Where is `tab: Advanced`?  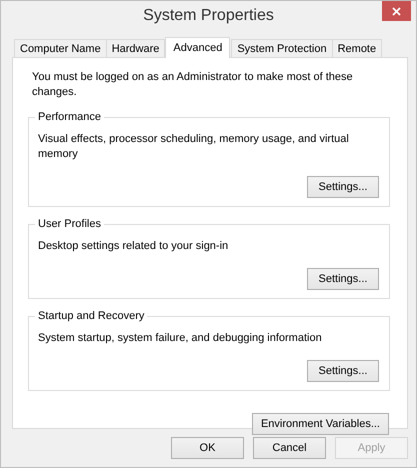
tab: Advanced is located at coordinates (197, 47).